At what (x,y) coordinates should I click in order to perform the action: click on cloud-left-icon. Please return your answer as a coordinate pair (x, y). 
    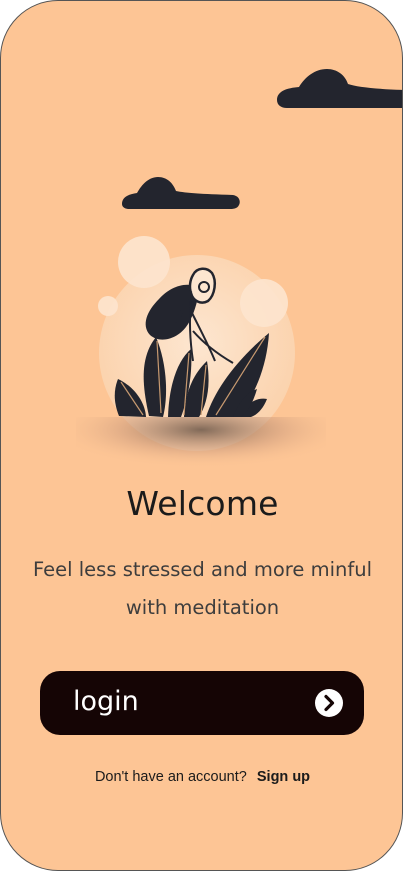
    Looking at the image, I should click on (181, 193).